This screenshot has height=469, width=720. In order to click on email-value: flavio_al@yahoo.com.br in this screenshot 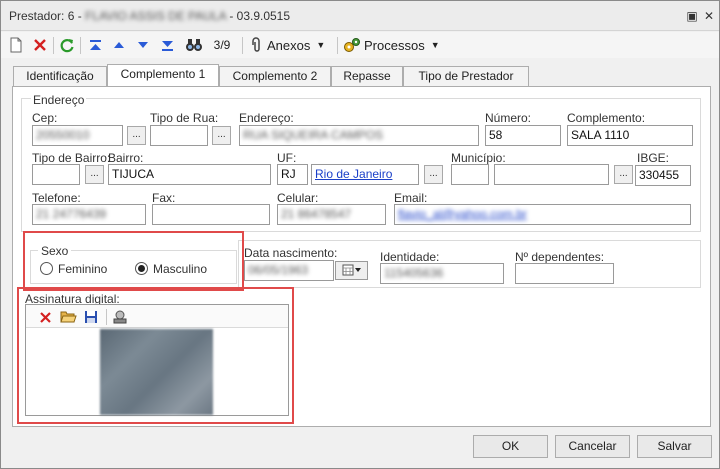, I will do `click(462, 214)`.